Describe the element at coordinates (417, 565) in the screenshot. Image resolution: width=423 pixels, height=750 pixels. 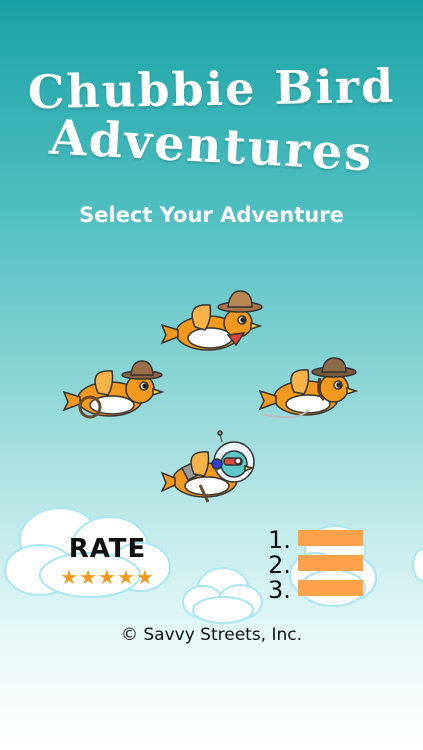
I see `cloud-edge-right` at that location.